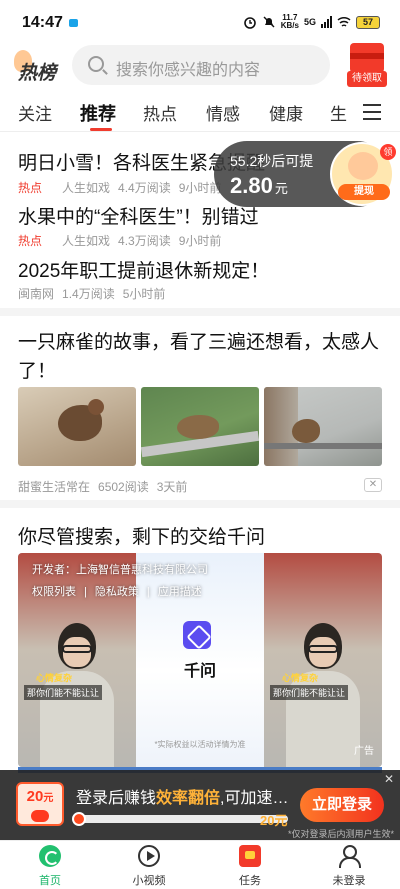 This screenshot has width=400, height=889. I want to click on status-time: 14:47, so click(42, 22).